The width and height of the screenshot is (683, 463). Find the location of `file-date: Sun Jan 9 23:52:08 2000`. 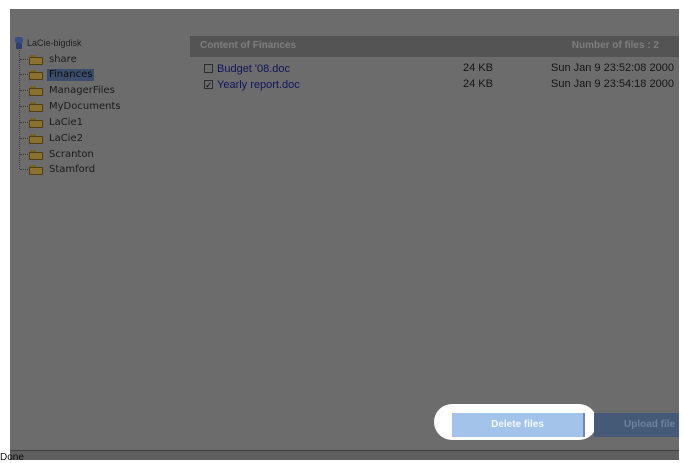

file-date: Sun Jan 9 23:52:08 2000 is located at coordinates (612, 68).